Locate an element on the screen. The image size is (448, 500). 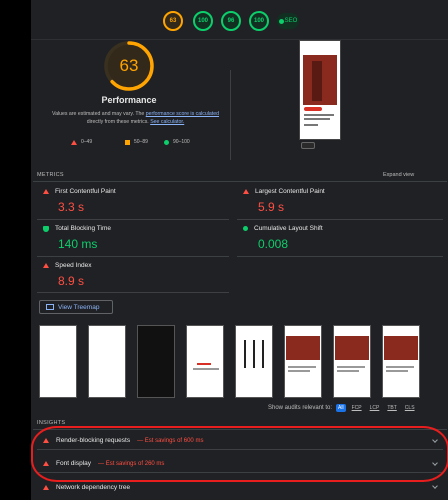
insight-network-dependency: Network dependency tree is located at coordinates (240, 487).